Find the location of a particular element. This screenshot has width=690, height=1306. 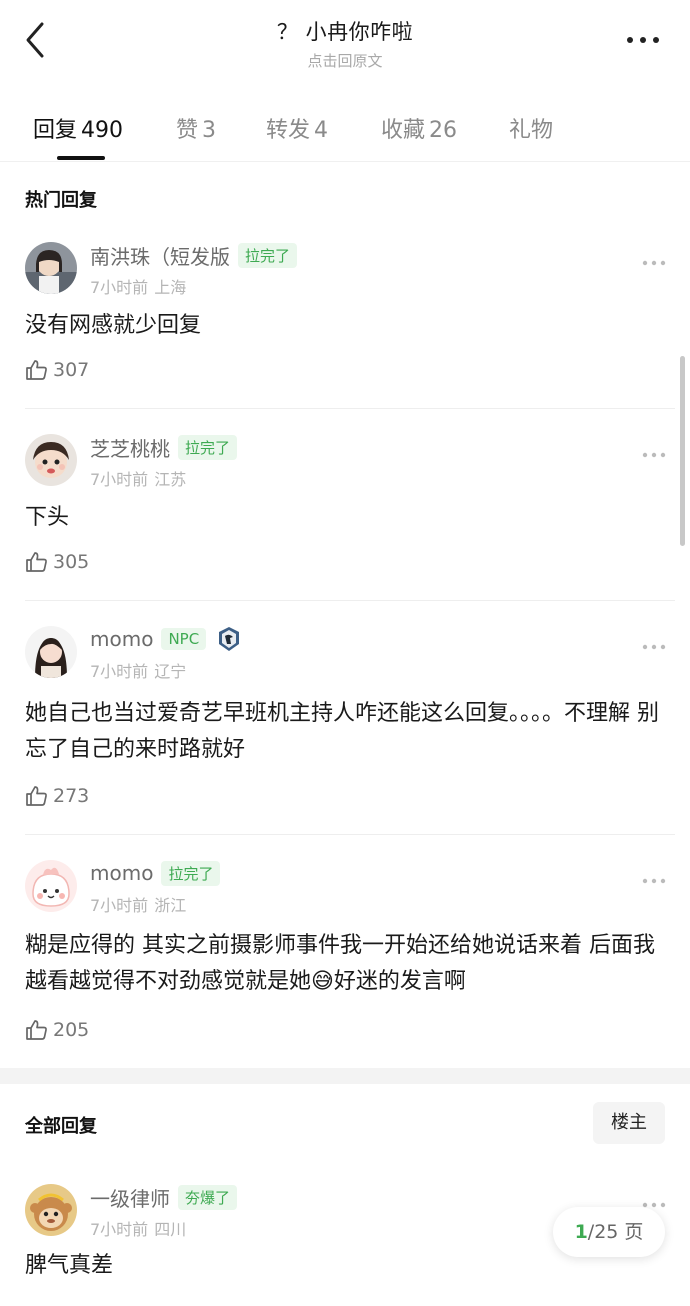

like-count: 305 is located at coordinates (71, 562).